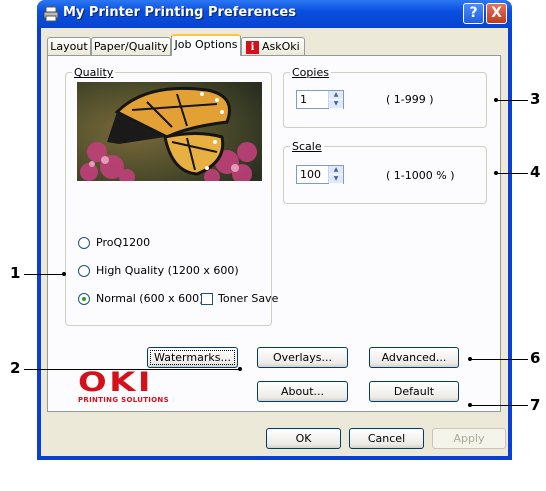 This screenshot has width=546, height=491. Describe the element at coordinates (469, 438) in the screenshot. I see `apply-button: Apply` at that location.